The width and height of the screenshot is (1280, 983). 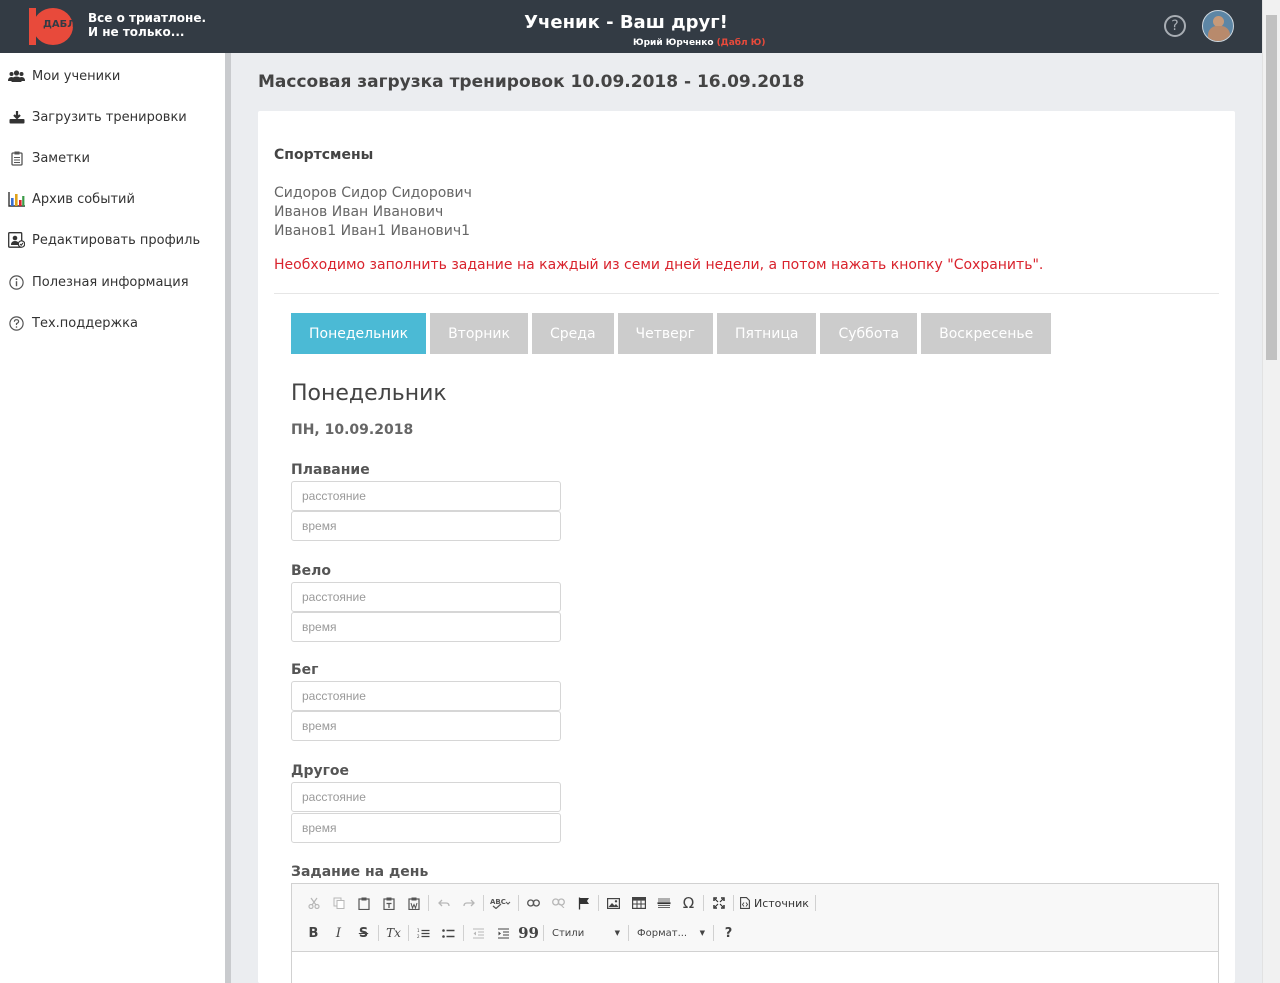 I want to click on run-label: Бег, so click(x=305, y=670).